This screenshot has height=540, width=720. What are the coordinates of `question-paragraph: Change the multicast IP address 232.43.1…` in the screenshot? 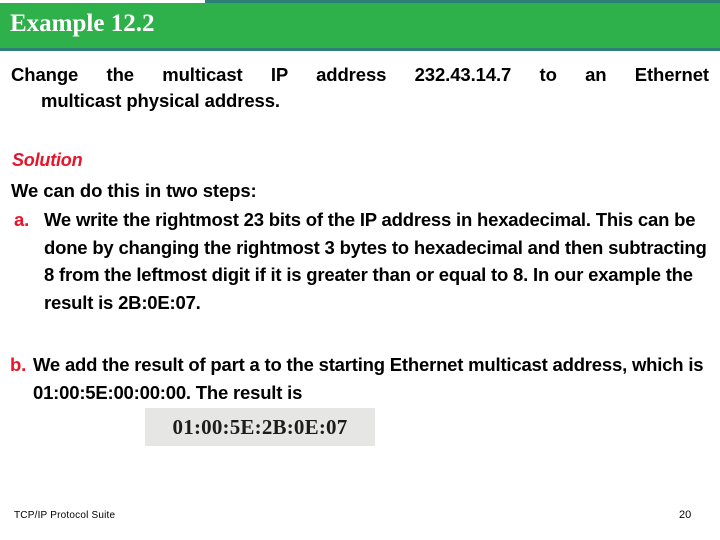 It's located at (360, 88).